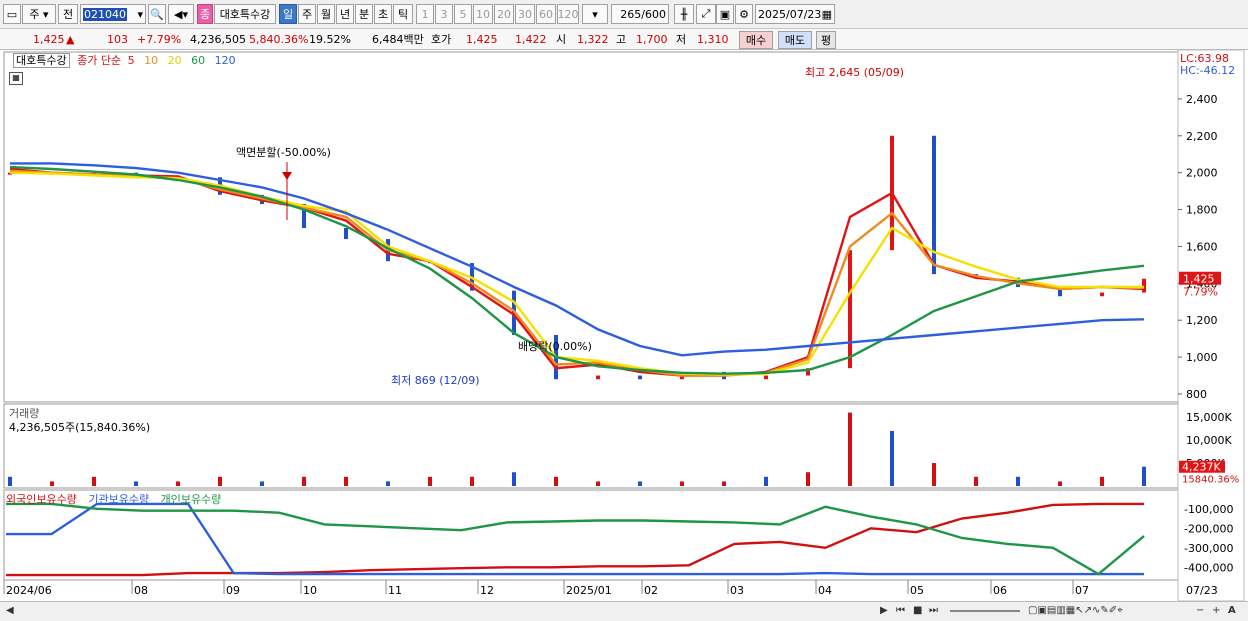 This screenshot has width=1248, height=621. I want to click on current-price: 1,425, so click(49, 39).